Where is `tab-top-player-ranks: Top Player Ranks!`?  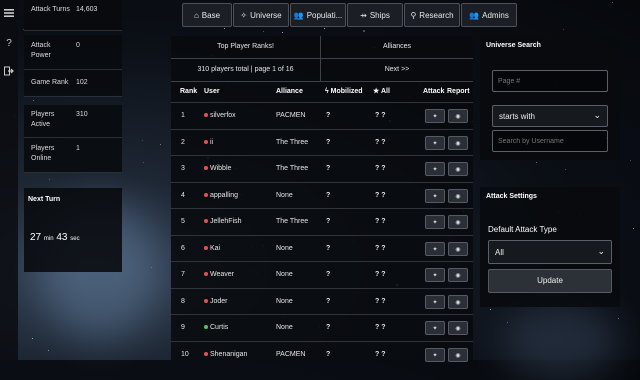 tab-top-player-ranks: Top Player Ranks! is located at coordinates (246, 47).